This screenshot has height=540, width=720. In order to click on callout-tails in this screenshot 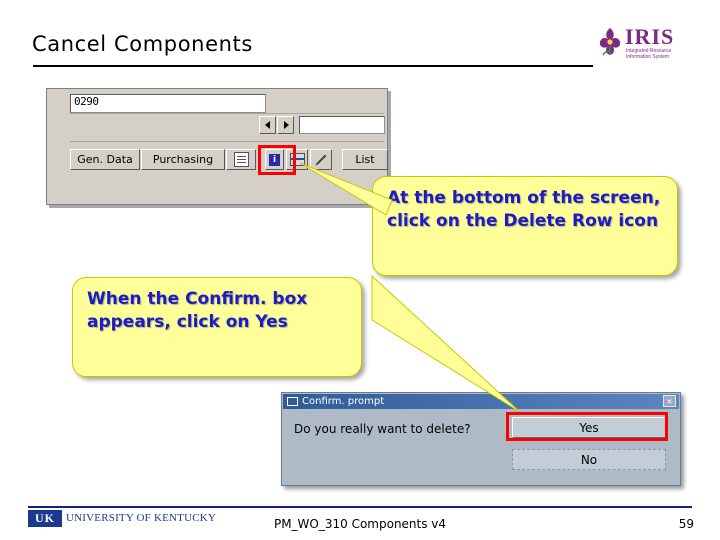, I will do `click(410, 287)`.